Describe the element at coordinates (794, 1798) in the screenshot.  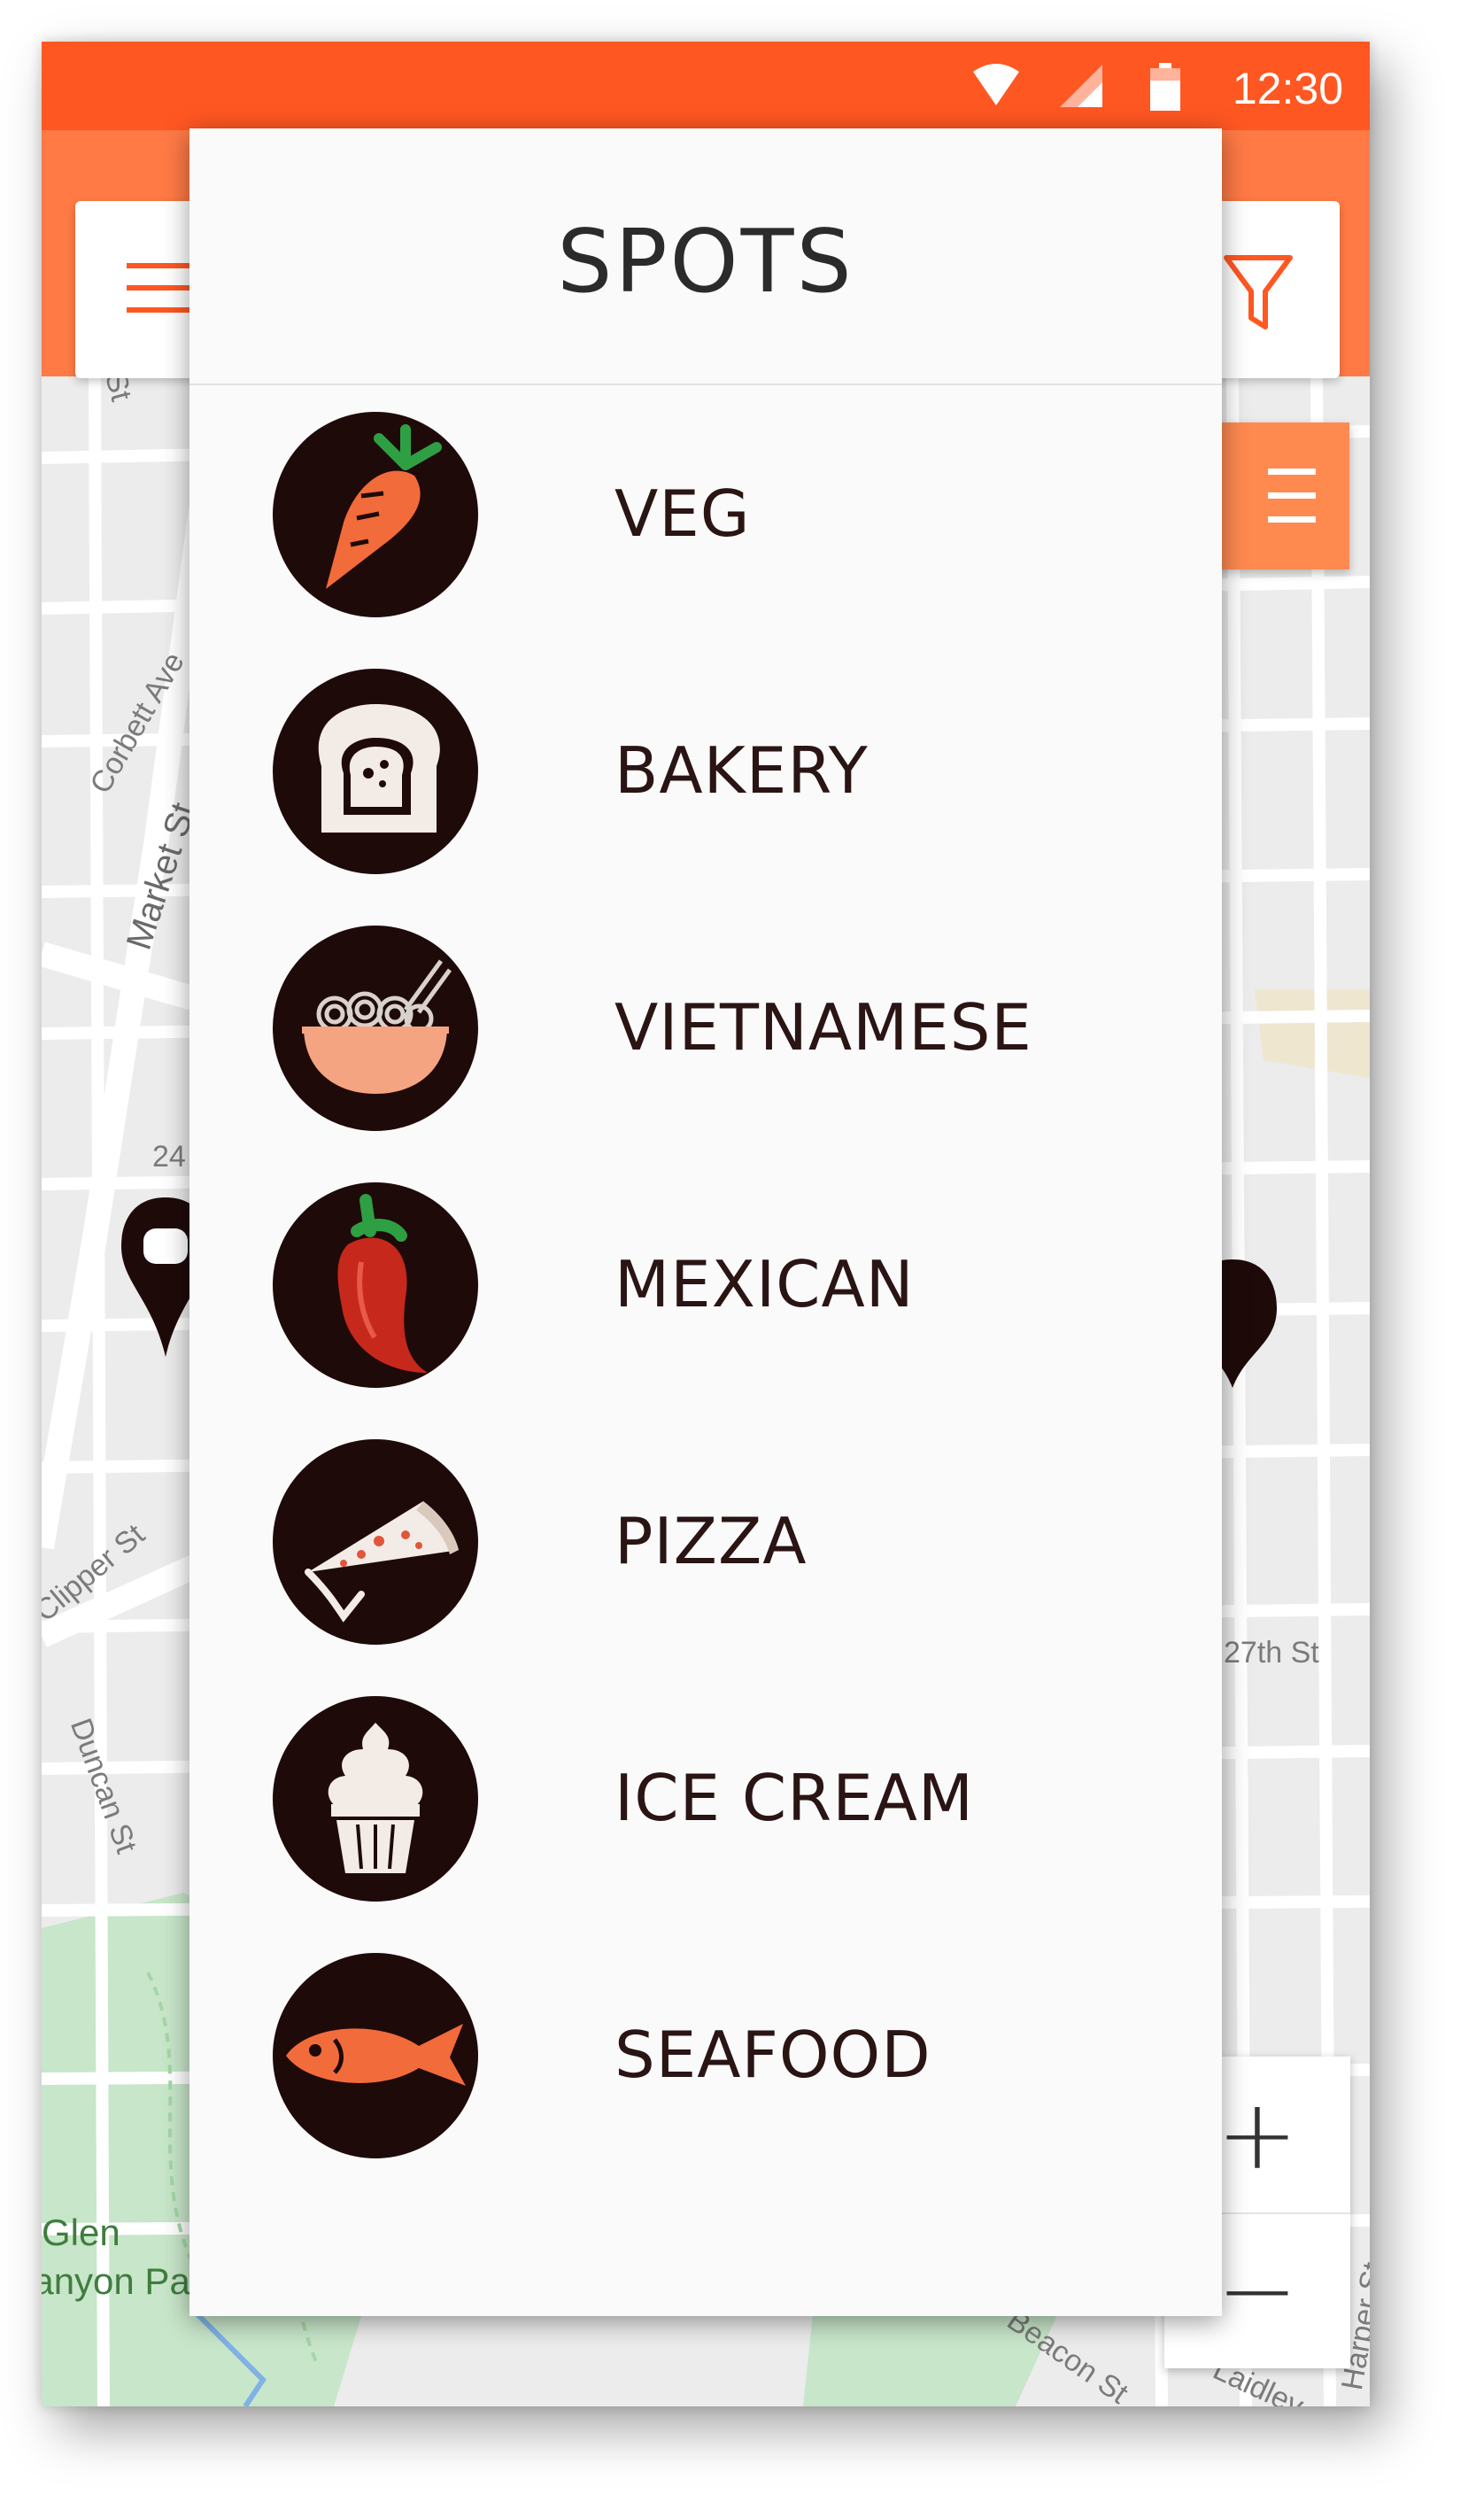
I see `spot-label: ICE CREAM` at that location.